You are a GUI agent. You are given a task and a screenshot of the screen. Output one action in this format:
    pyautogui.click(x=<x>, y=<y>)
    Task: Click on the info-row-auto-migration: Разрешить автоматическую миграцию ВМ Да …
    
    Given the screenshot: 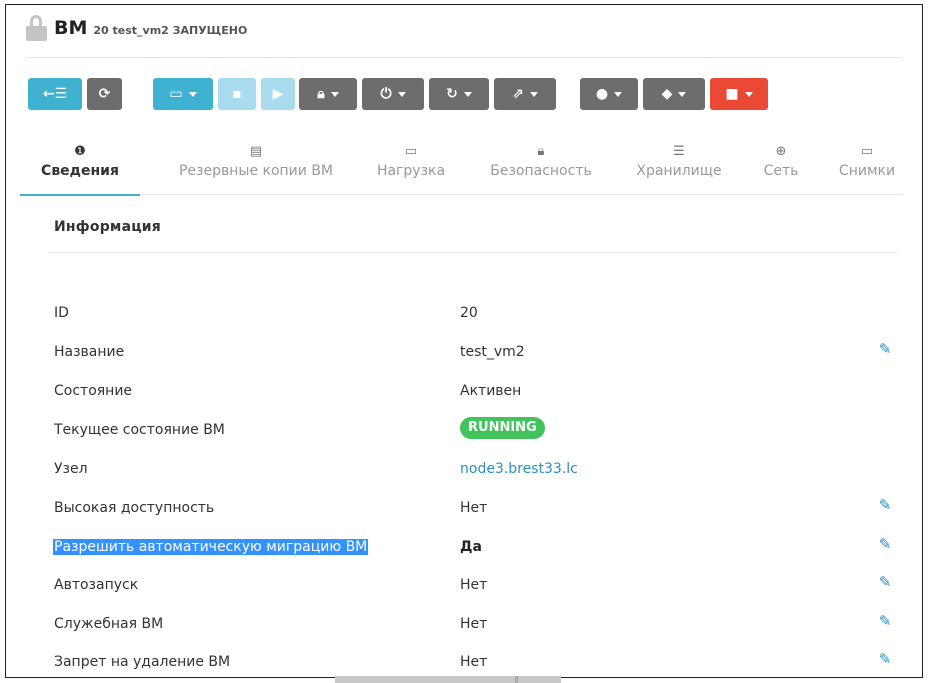 What is the action you would take?
    pyautogui.click(x=473, y=548)
    